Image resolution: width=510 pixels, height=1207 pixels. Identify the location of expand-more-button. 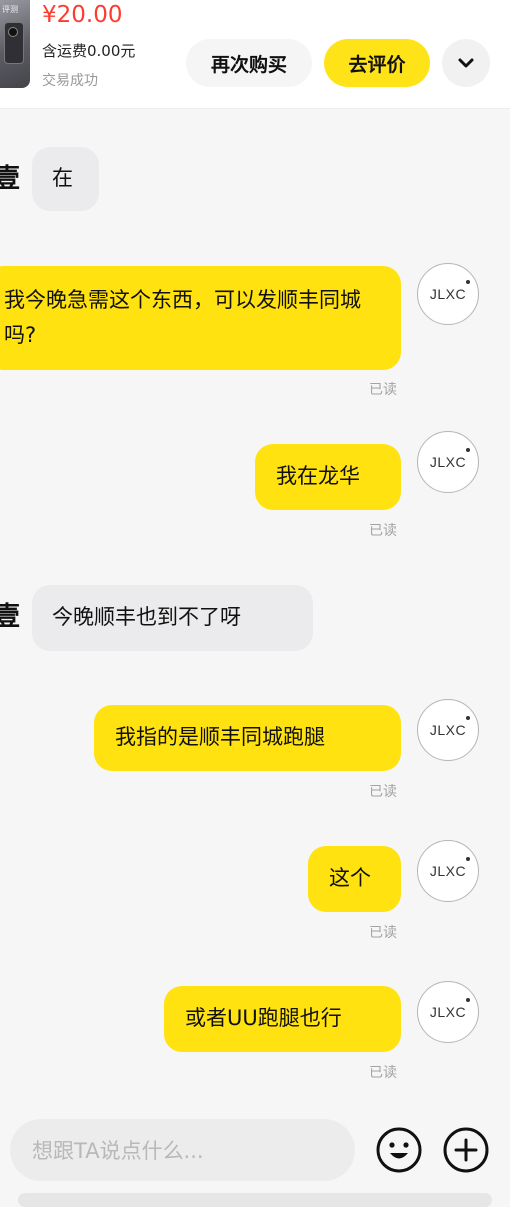
(466, 63).